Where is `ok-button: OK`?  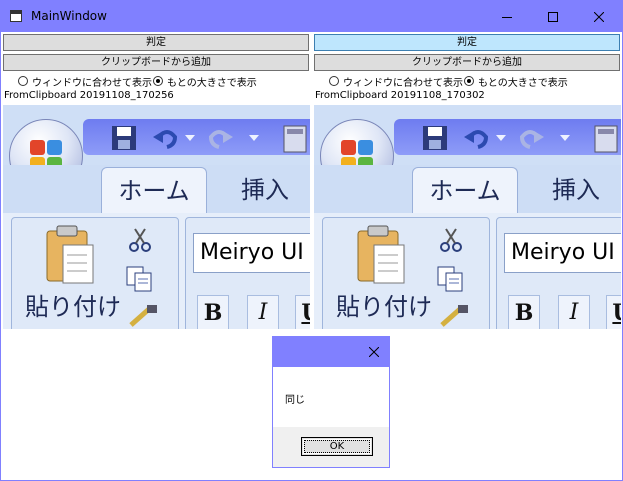 ok-button: OK is located at coordinates (337, 446).